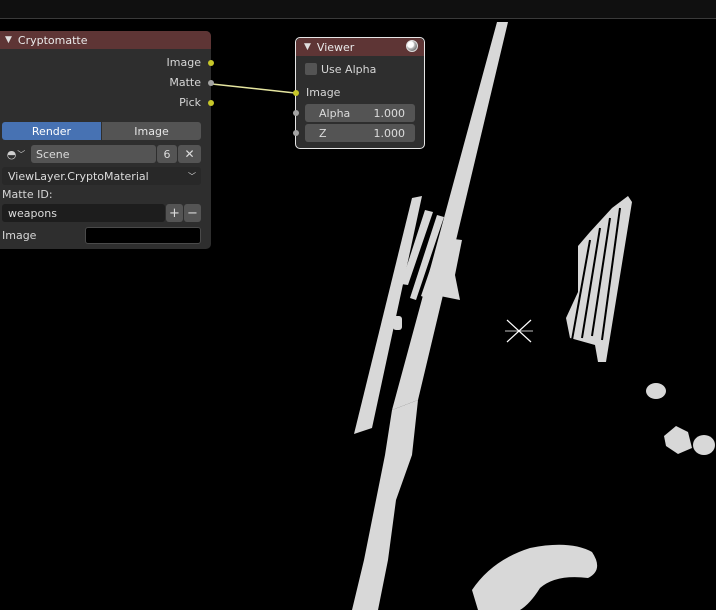 This screenshot has height=610, width=716. I want to click on scene-users-value: 6, so click(167, 154).